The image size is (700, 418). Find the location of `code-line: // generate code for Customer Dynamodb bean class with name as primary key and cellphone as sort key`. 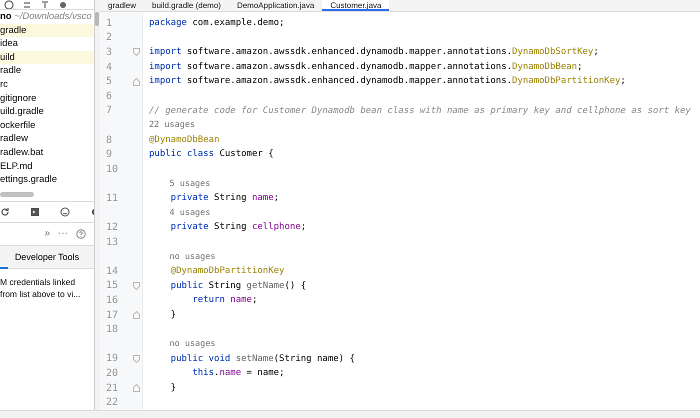

code-line: // generate code for Customer Dynamodb bean class with name as primary key and cellphone as sort key is located at coordinates (420, 111).